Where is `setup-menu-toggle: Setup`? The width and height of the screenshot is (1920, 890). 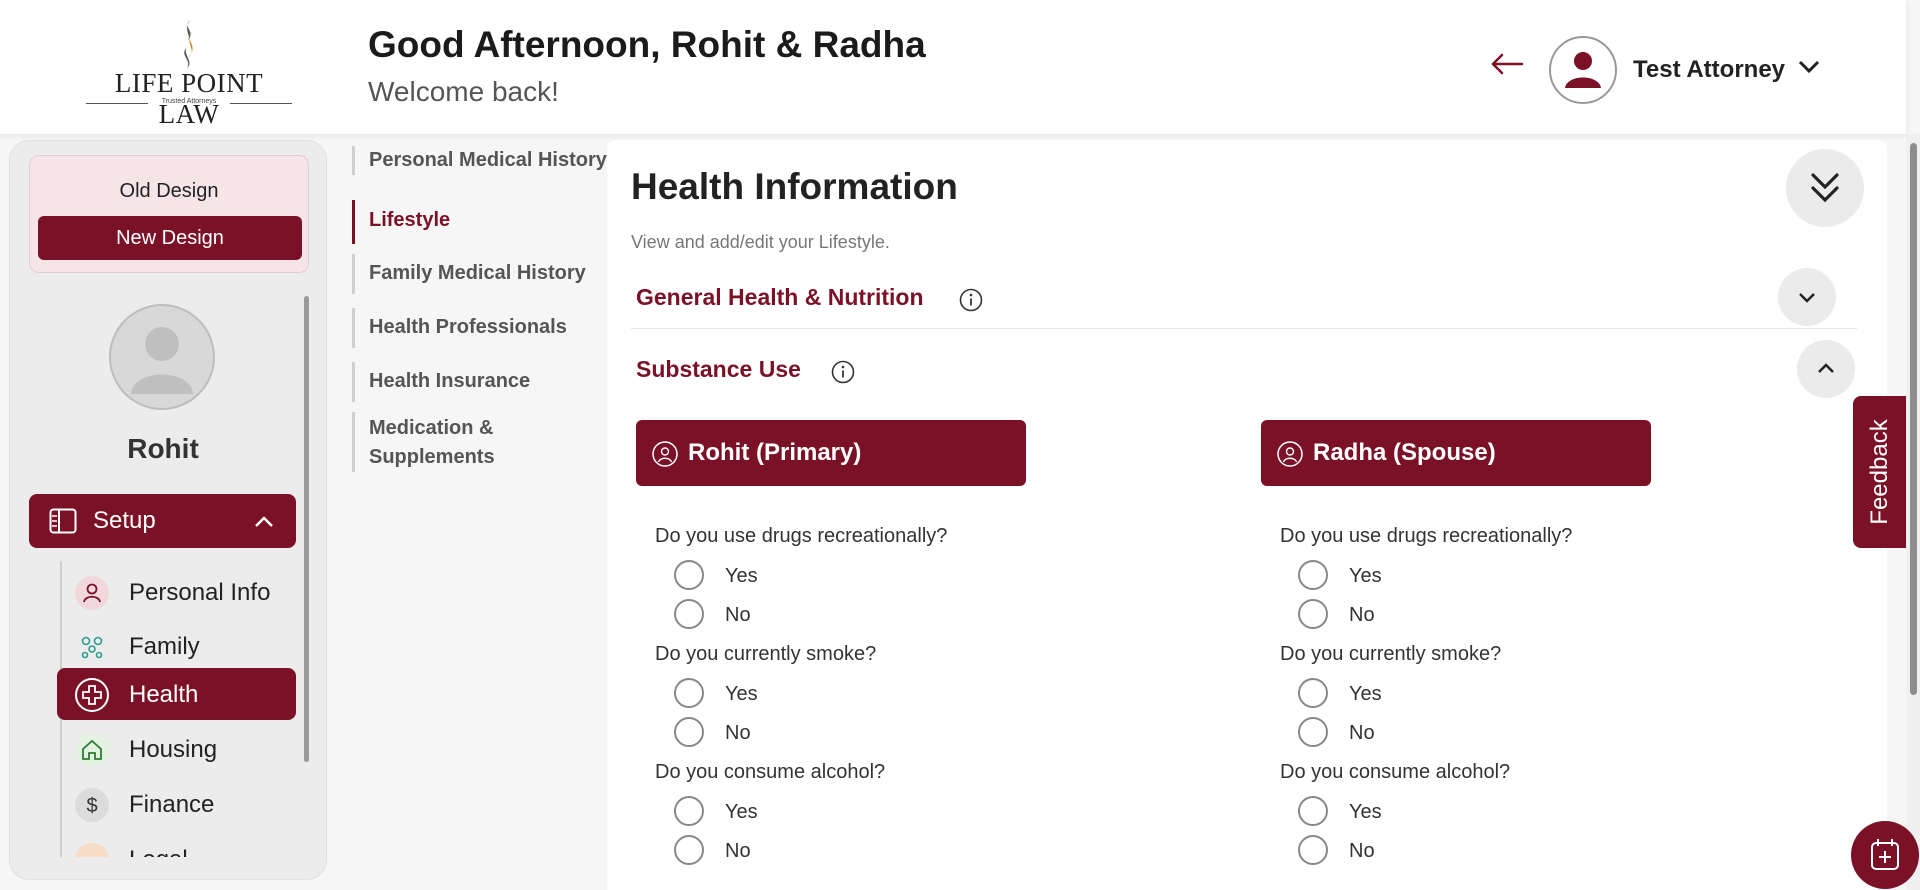 setup-menu-toggle: Setup is located at coordinates (162, 521).